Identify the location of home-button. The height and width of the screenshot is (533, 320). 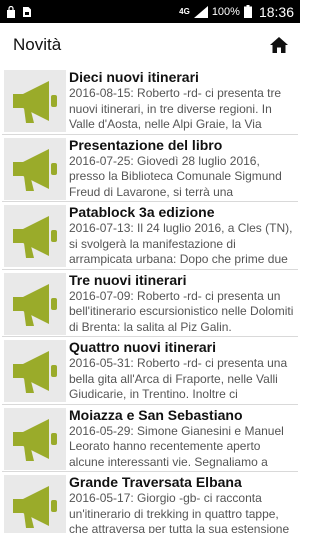
(279, 45).